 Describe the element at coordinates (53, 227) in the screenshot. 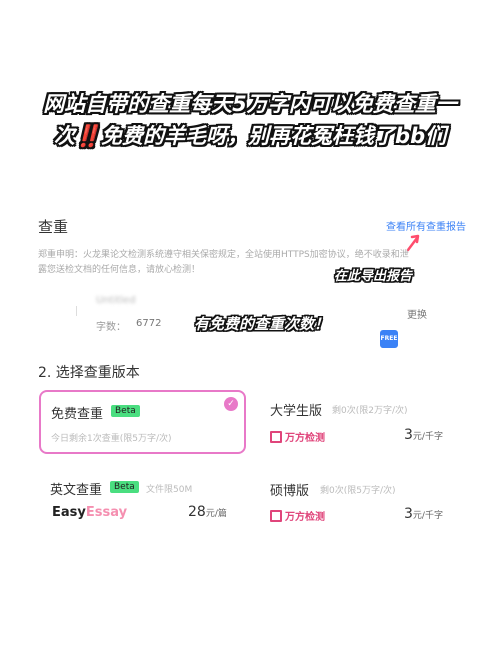

I see `card-title: 查重` at that location.